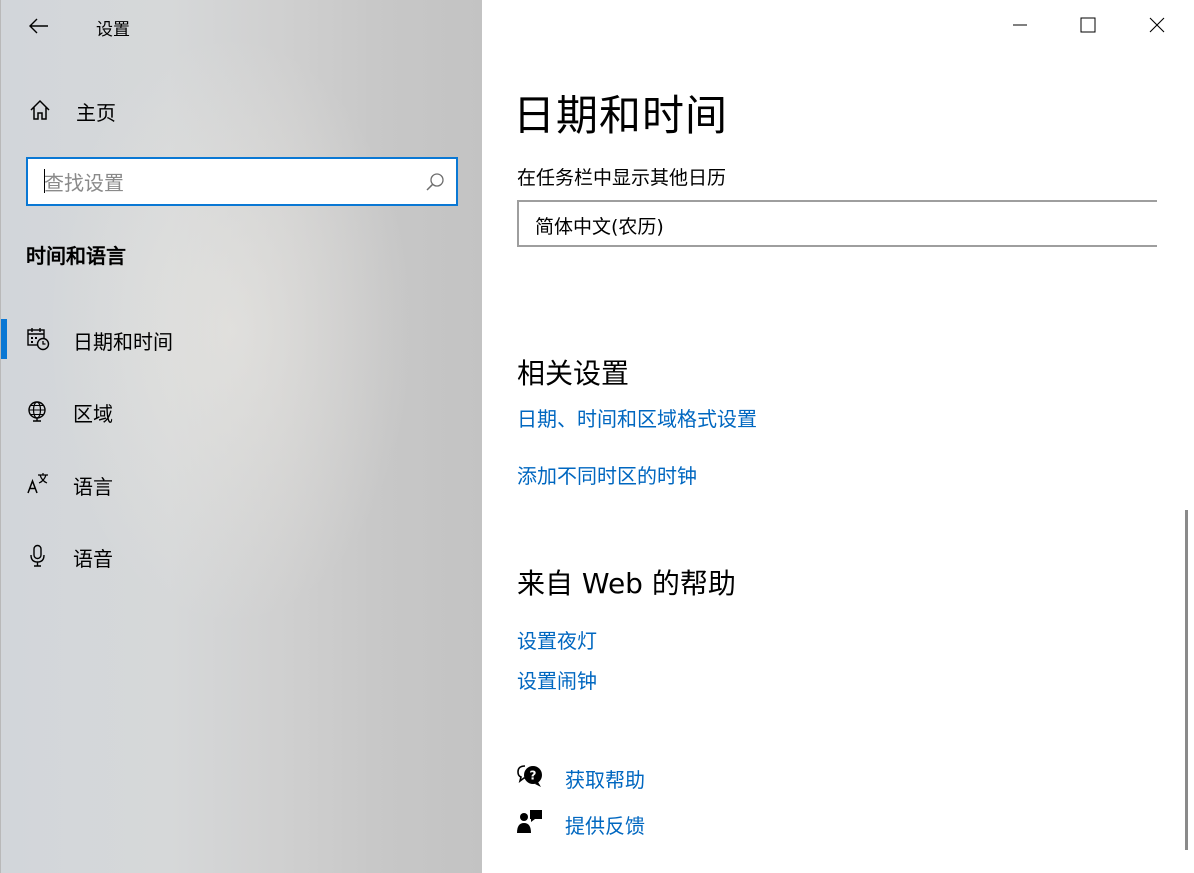 This screenshot has height=873, width=1194. What do you see at coordinates (621, 115) in the screenshot?
I see `page-title: 日期和时间` at bounding box center [621, 115].